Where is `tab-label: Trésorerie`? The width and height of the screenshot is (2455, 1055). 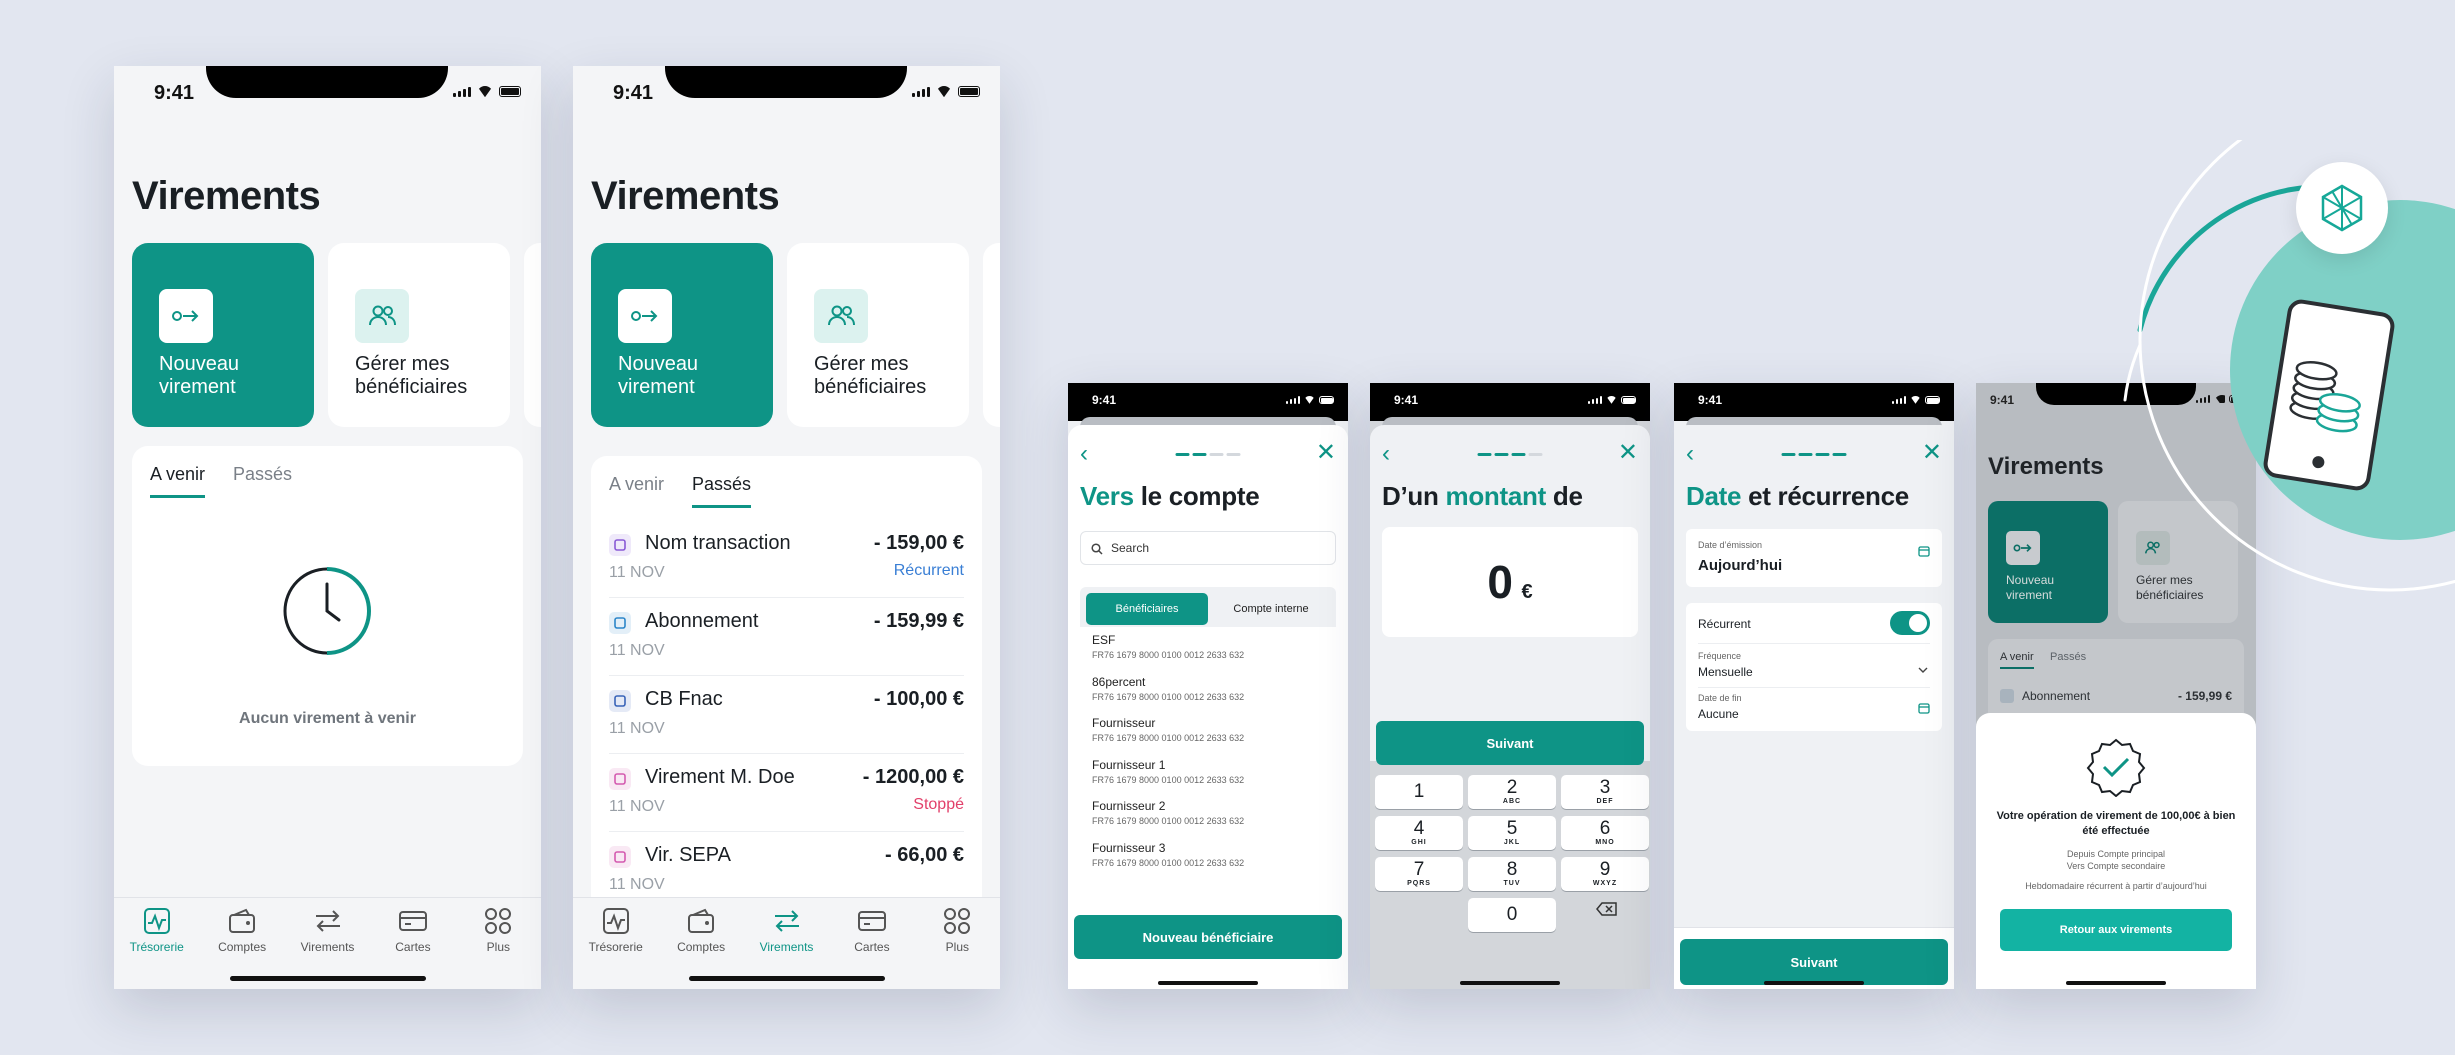 tab-label: Trésorerie is located at coordinates (615, 947).